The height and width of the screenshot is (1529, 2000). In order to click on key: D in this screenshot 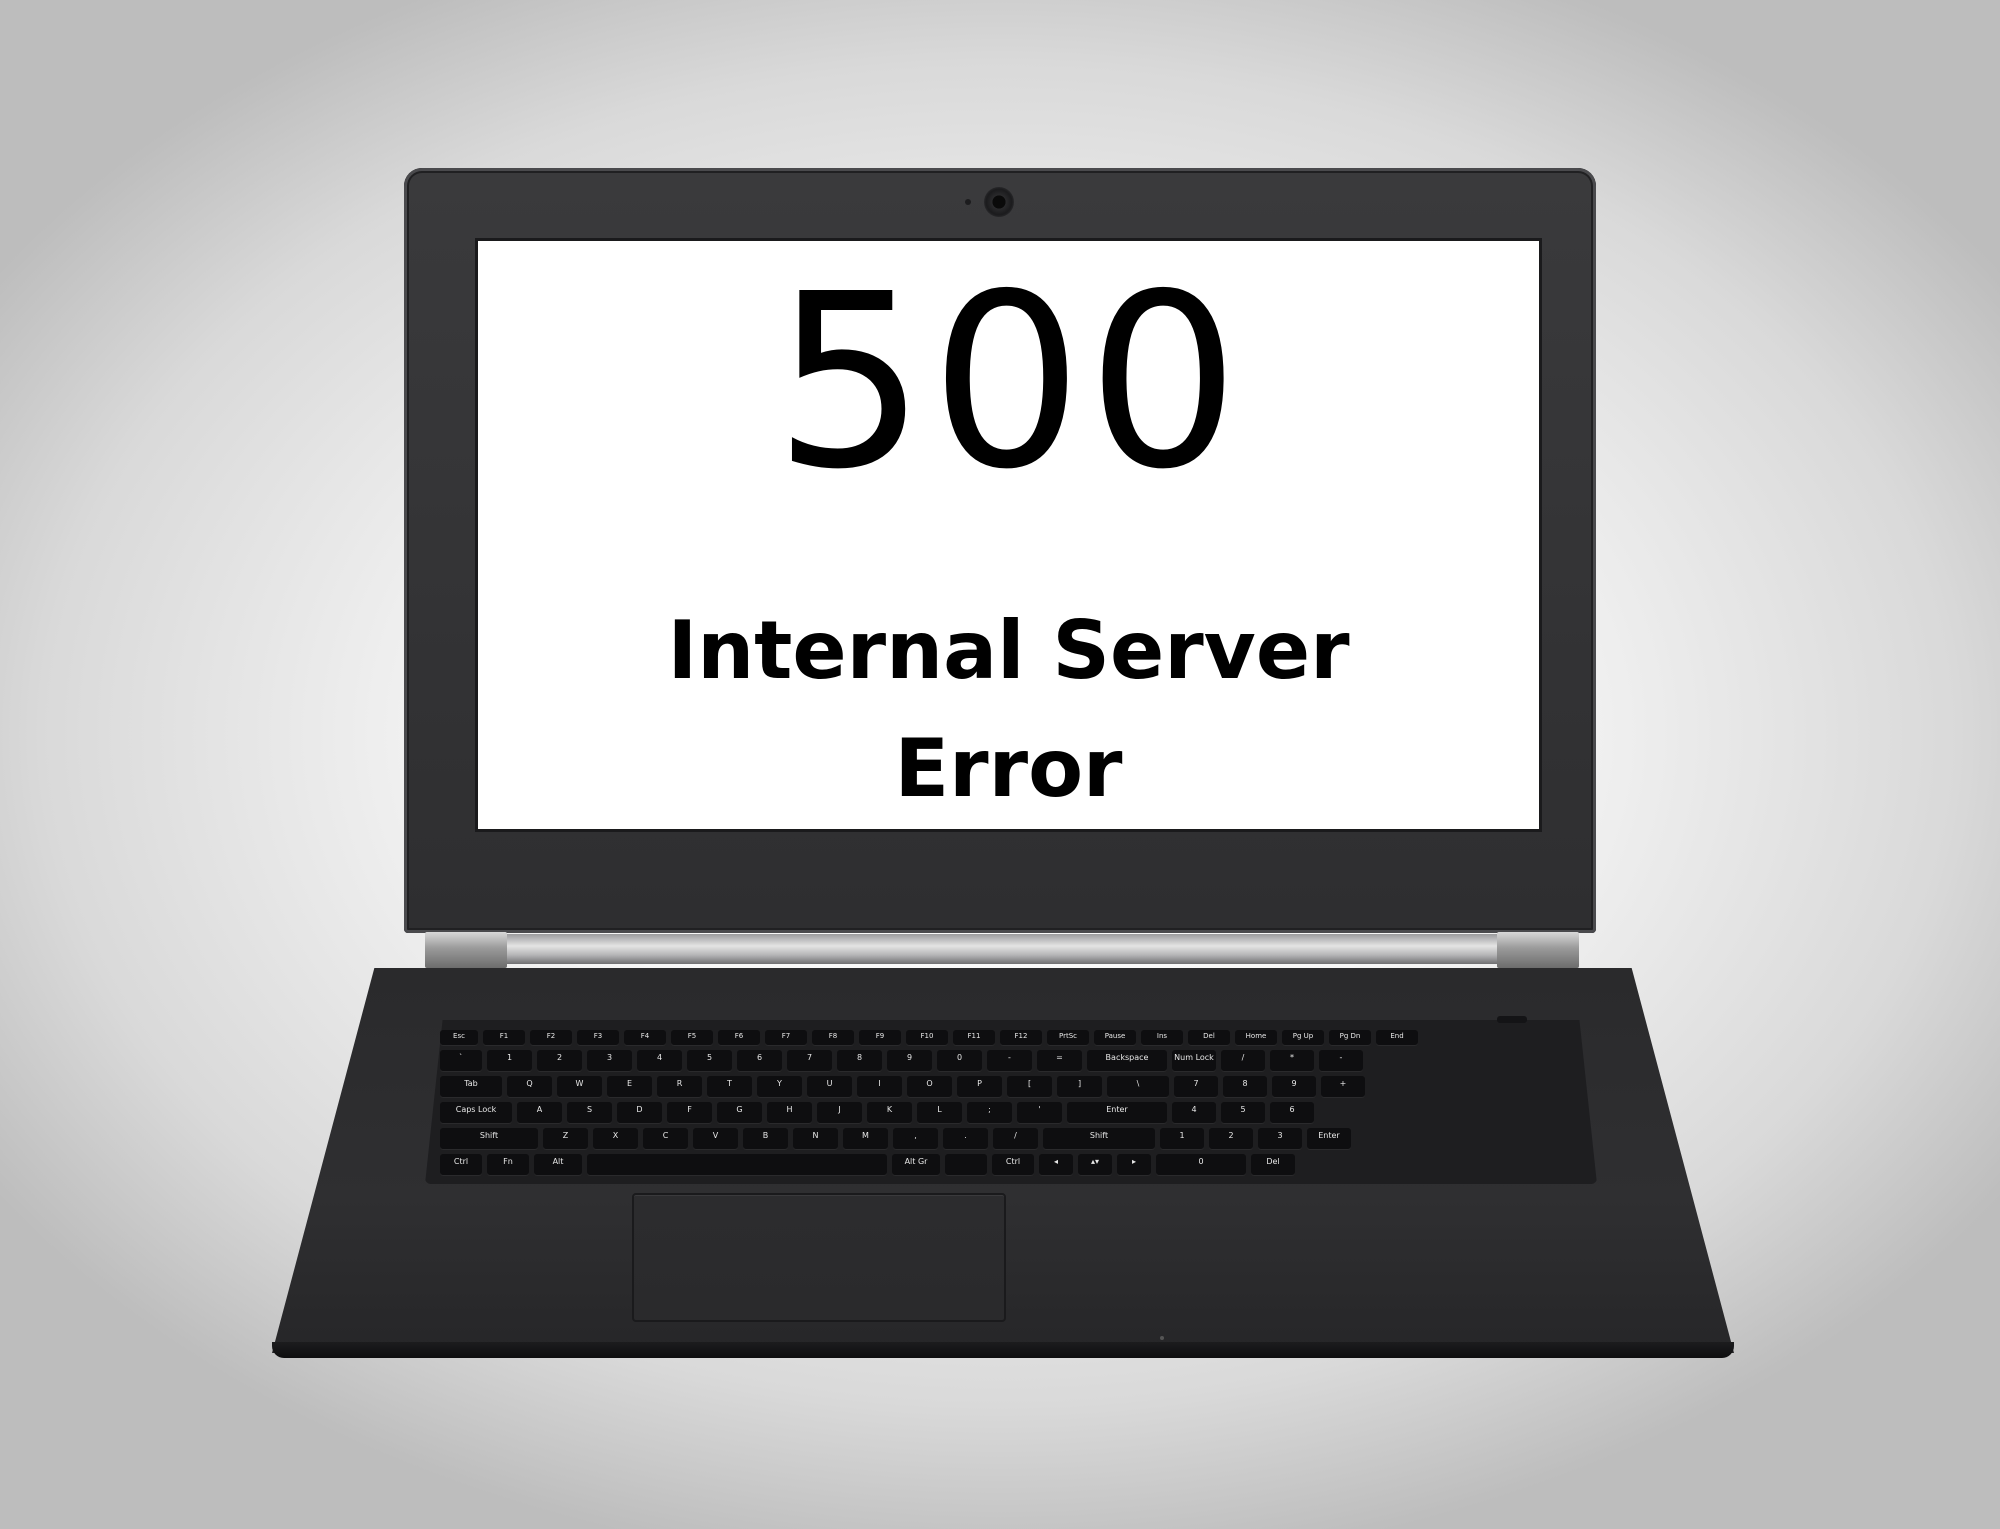, I will do `click(639, 1113)`.